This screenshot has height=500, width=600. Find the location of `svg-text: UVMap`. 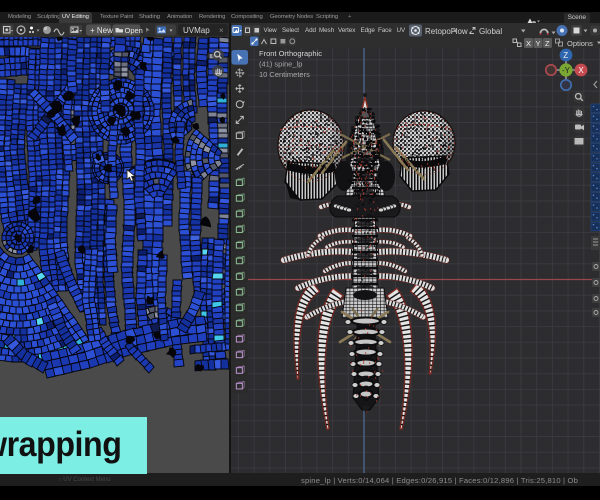

svg-text: UVMap is located at coordinates (196, 30).